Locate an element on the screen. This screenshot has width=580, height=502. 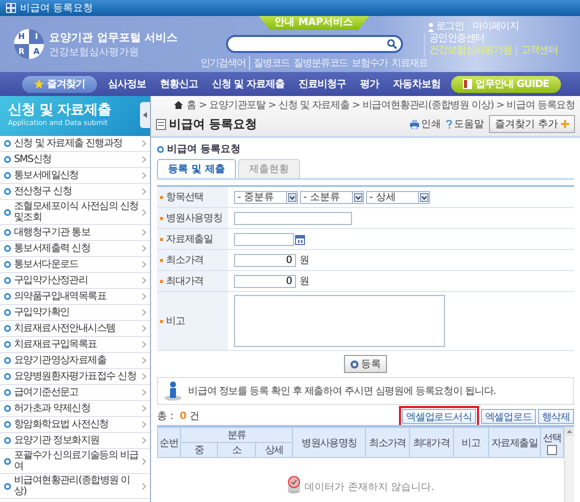
nav-item: 신청 및 자료제출 is located at coordinates (248, 84).